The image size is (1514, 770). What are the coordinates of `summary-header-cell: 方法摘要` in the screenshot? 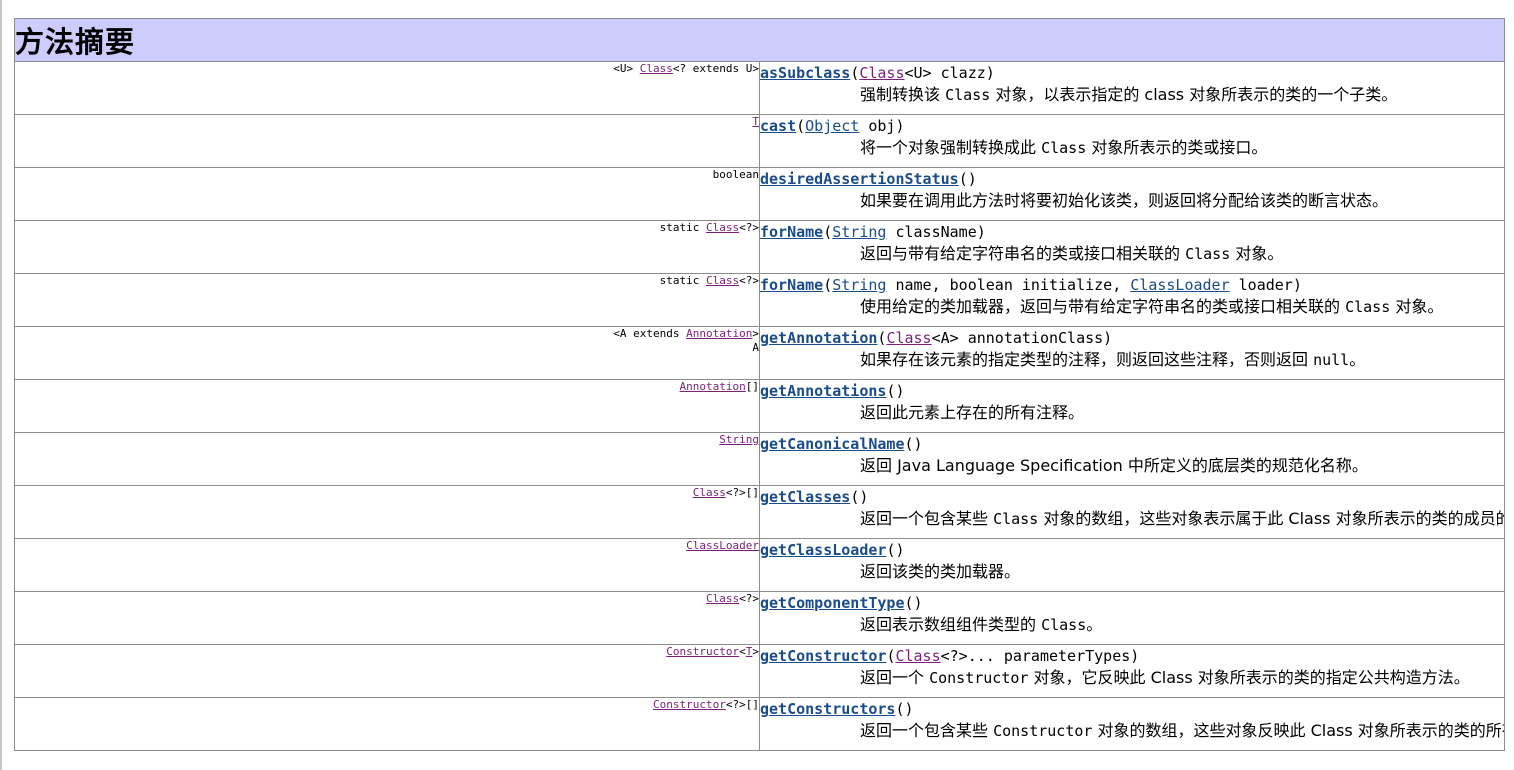 It's located at (759, 40).